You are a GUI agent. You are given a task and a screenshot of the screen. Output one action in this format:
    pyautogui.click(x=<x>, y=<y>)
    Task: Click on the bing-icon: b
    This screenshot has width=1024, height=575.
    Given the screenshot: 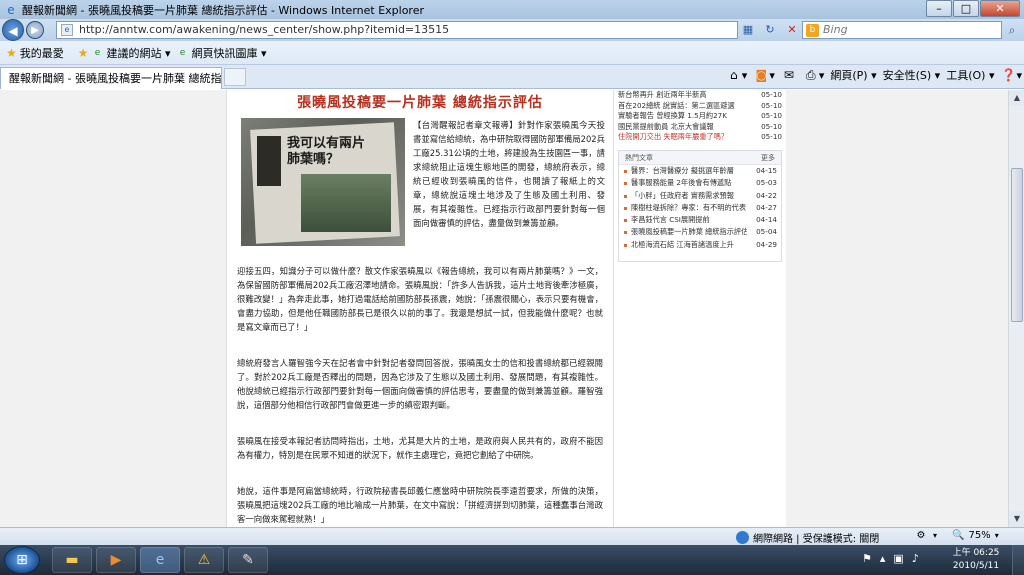 What is the action you would take?
    pyautogui.click(x=812, y=30)
    